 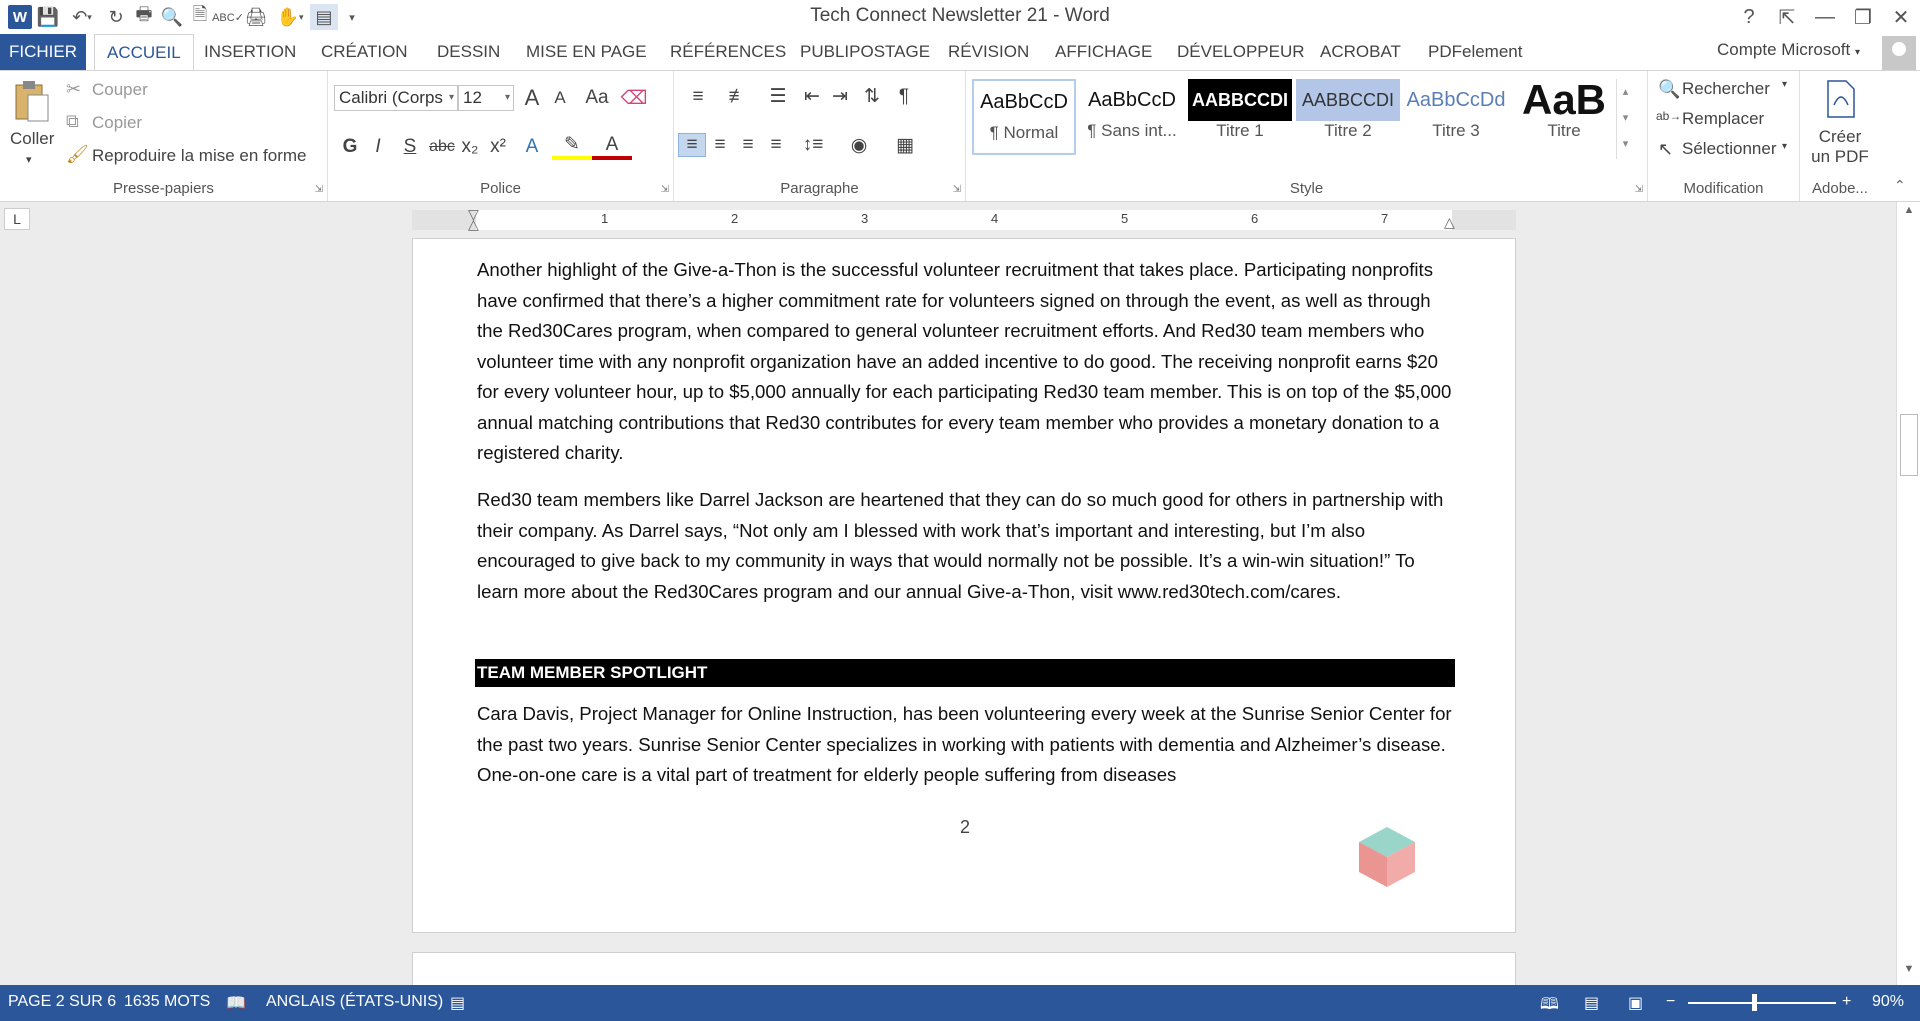 What do you see at coordinates (728, 52) in the screenshot?
I see `tab-references: RÉFÉRENCES` at bounding box center [728, 52].